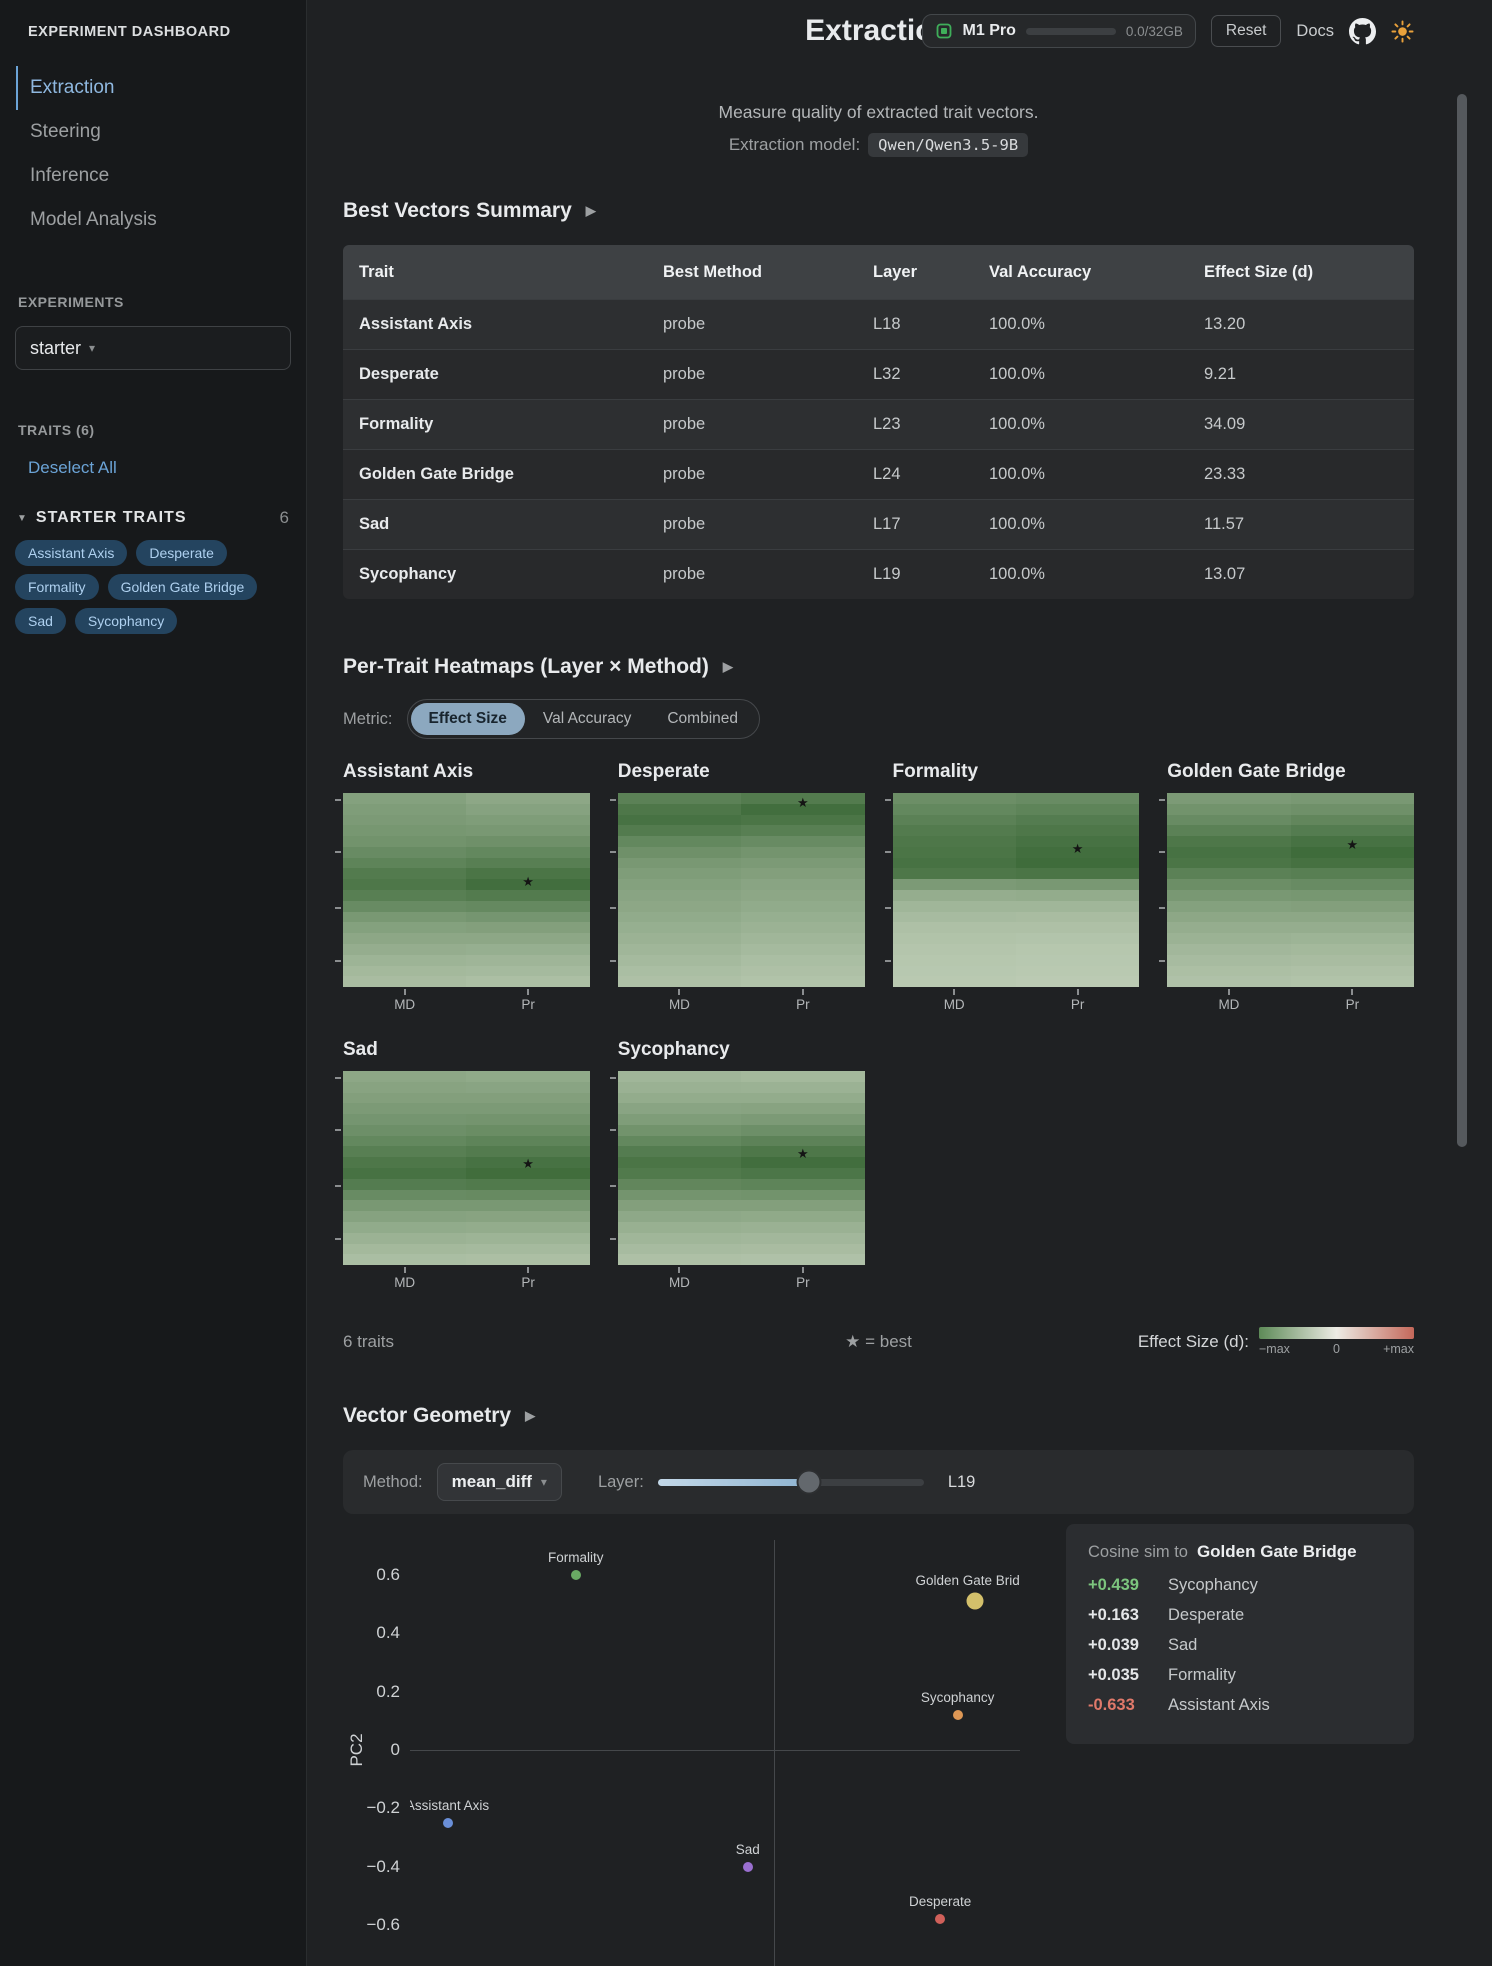  What do you see at coordinates (447, 1822) in the screenshot?
I see `point-assistant-axis` at bounding box center [447, 1822].